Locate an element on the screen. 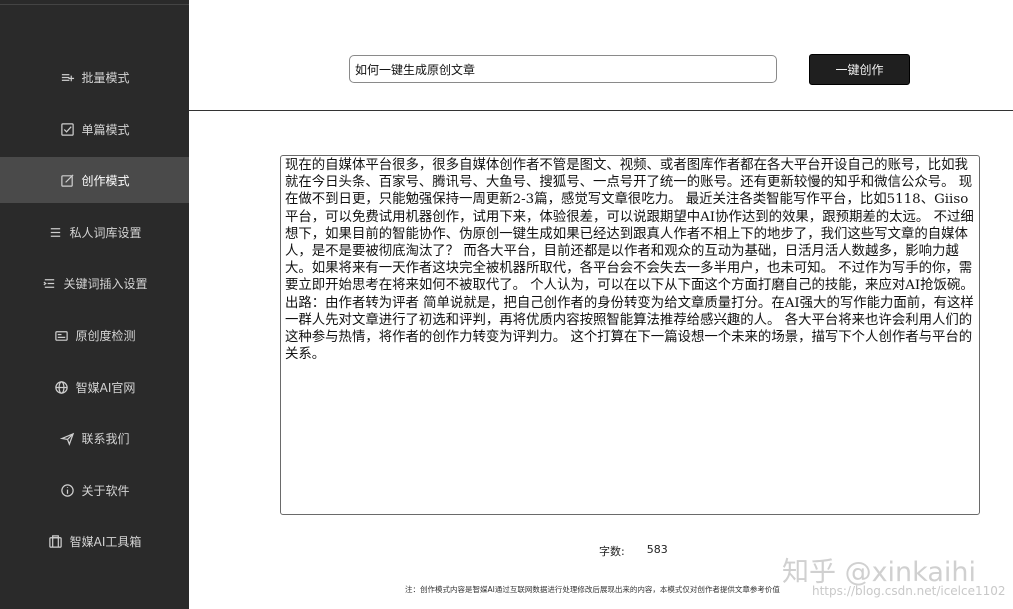 Image resolution: width=1013 pixels, height=609 pixels. sidebar-item-creation-mode: 创作模式 is located at coordinates (94, 180).